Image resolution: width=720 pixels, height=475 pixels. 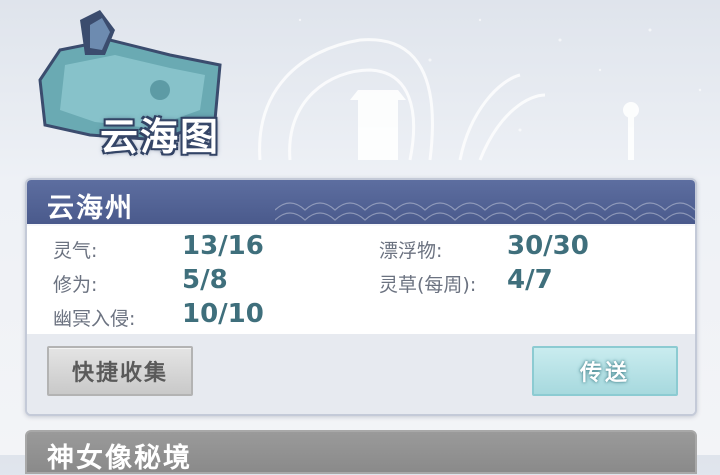 What do you see at coordinates (485, 211) in the screenshot?
I see `wave-pattern` at bounding box center [485, 211].